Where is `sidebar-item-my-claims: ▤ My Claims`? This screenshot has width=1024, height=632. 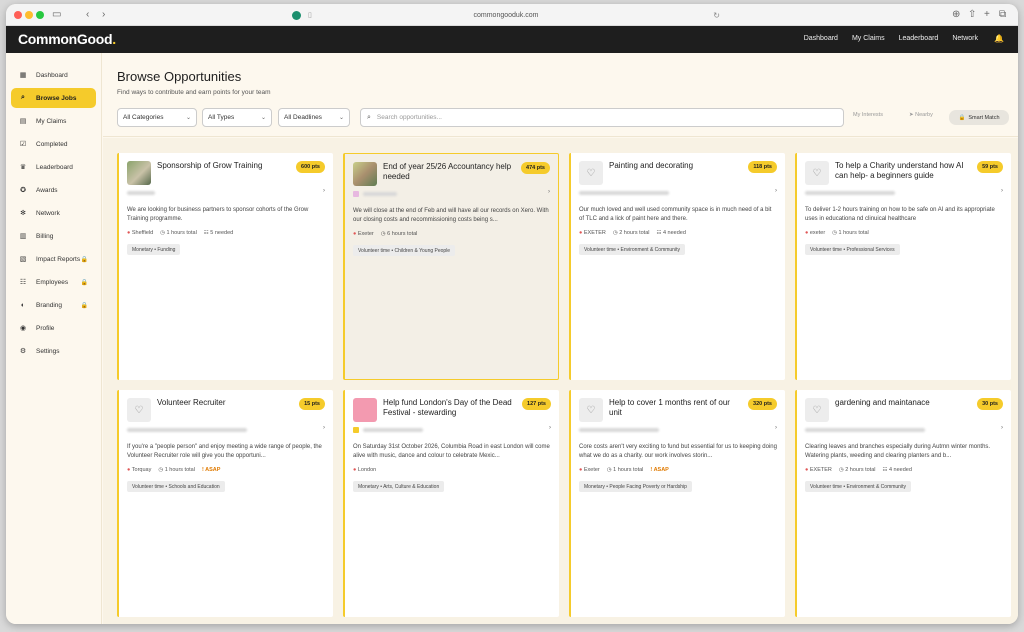
sidebar-item-my-claims: ▤ My Claims is located at coordinates (53, 121).